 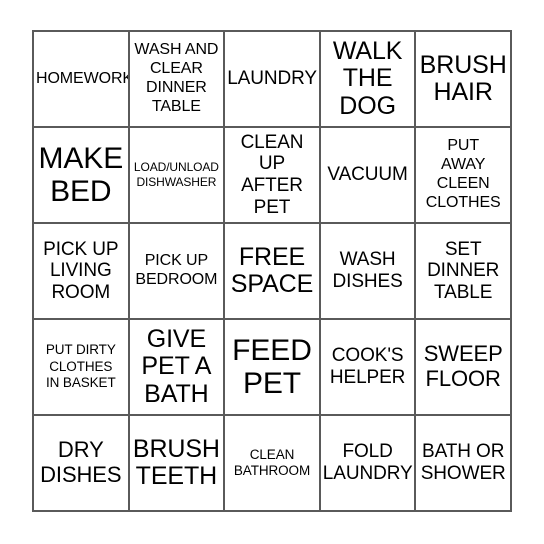 I want to click on bingo-cell: GIVE PET A BATH, so click(x=177, y=368).